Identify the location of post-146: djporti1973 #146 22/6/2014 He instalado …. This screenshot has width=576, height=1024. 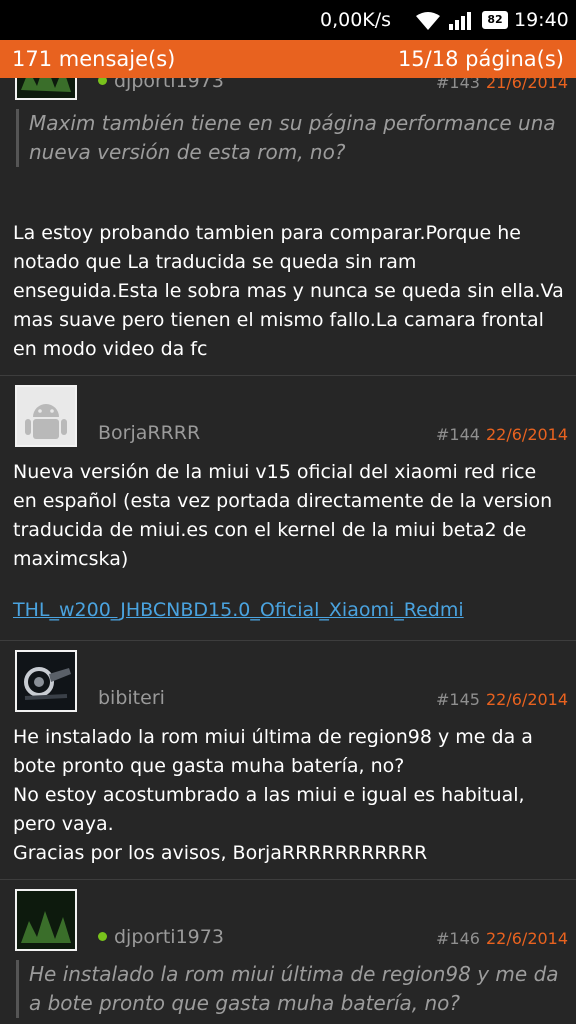
(288, 952).